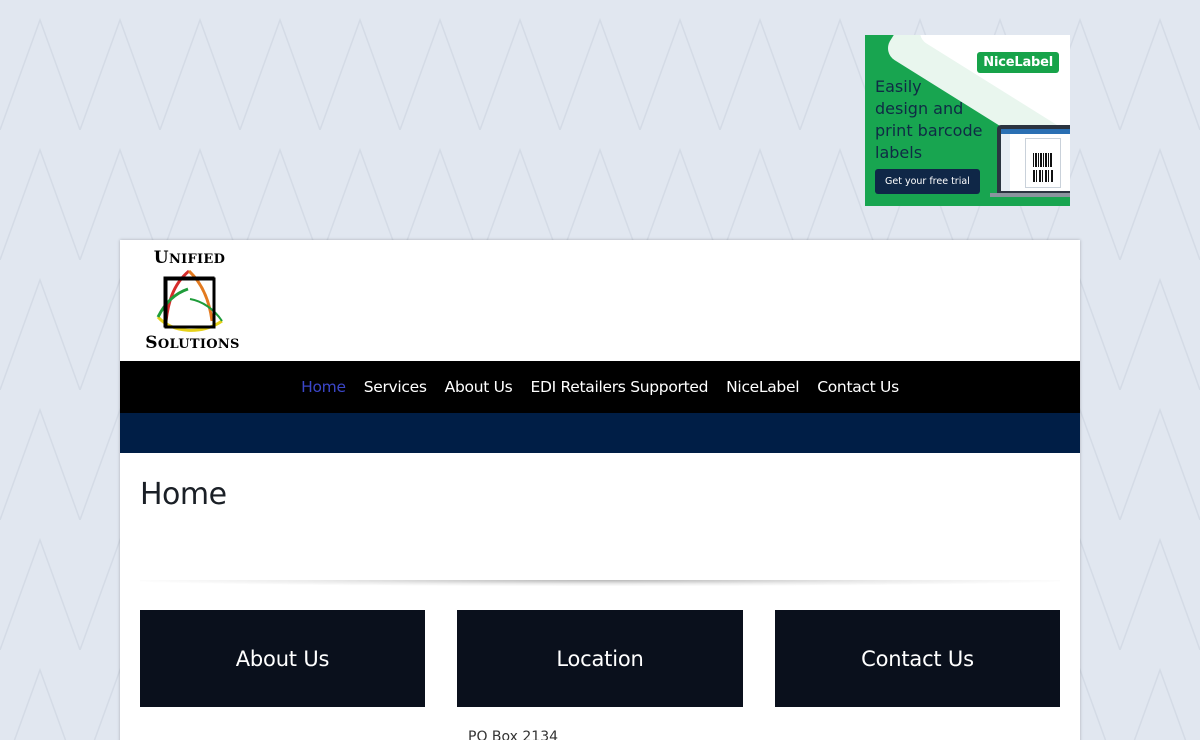  I want to click on ad-brand-logo: NiceLabel, so click(1018, 62).